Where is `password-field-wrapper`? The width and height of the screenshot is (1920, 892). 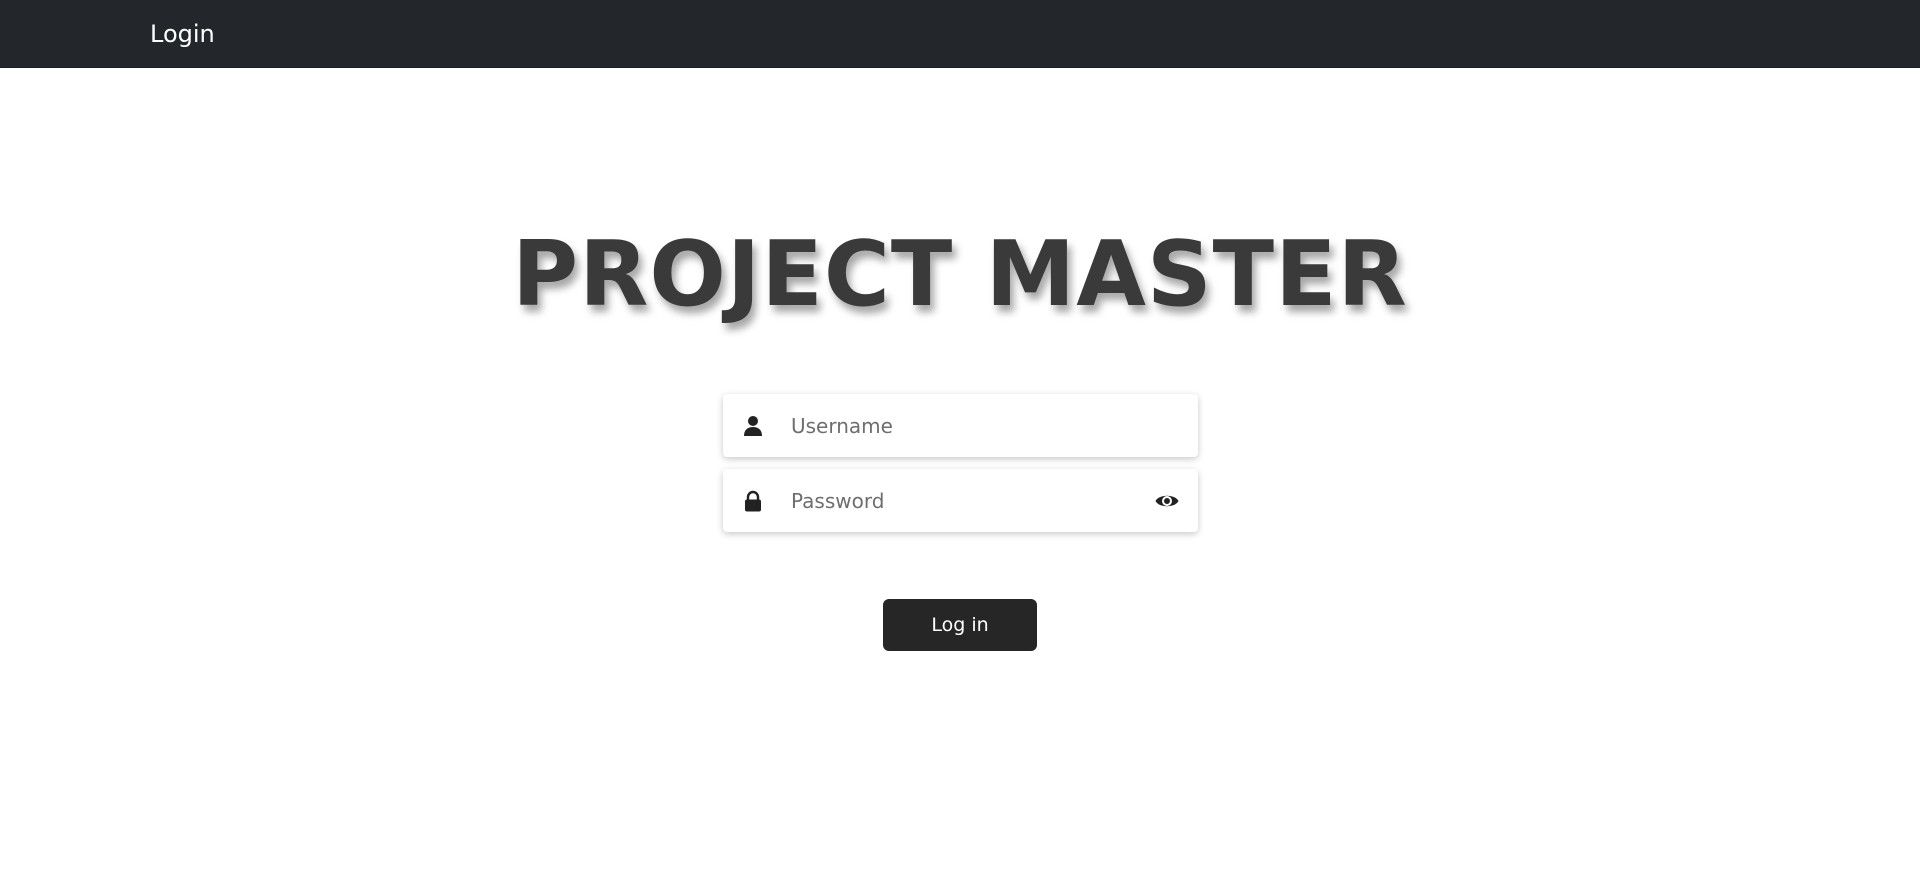
password-field-wrapper is located at coordinates (960, 500).